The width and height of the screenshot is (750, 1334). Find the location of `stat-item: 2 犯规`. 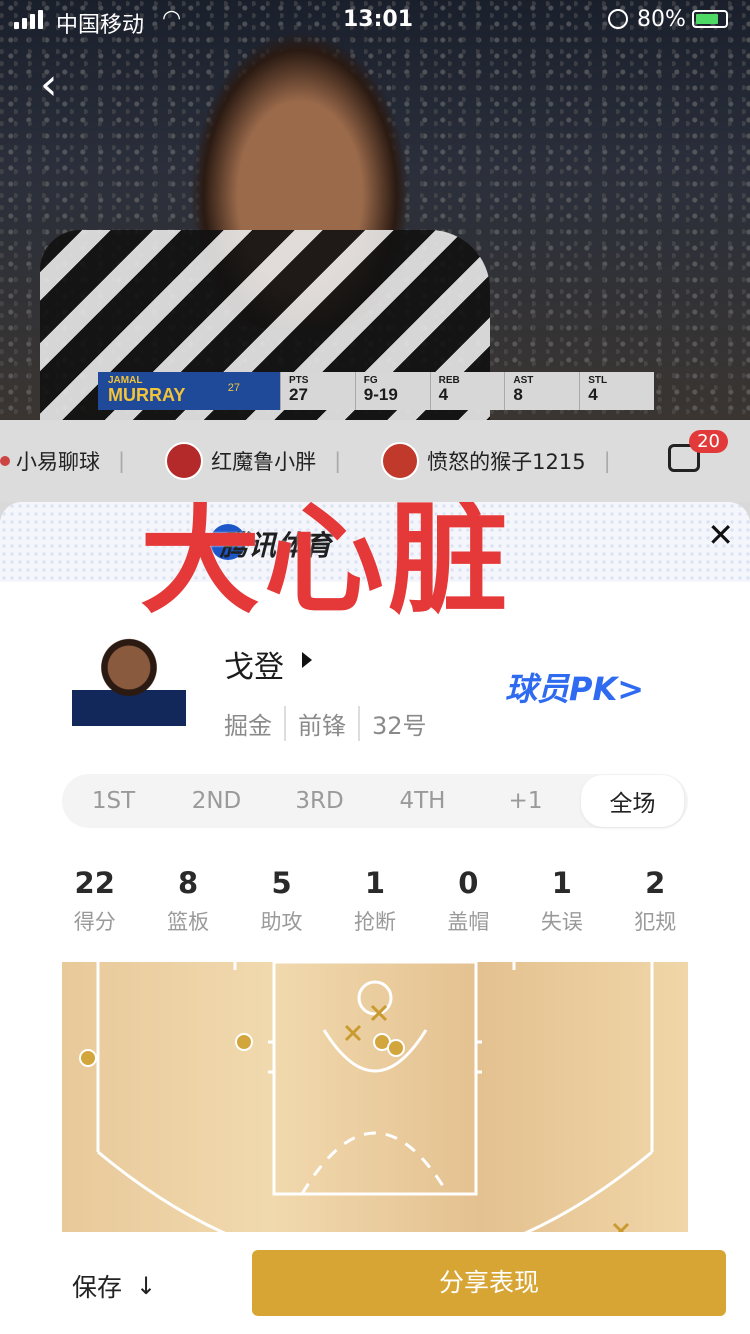

stat-item: 2 犯规 is located at coordinates (655, 901).